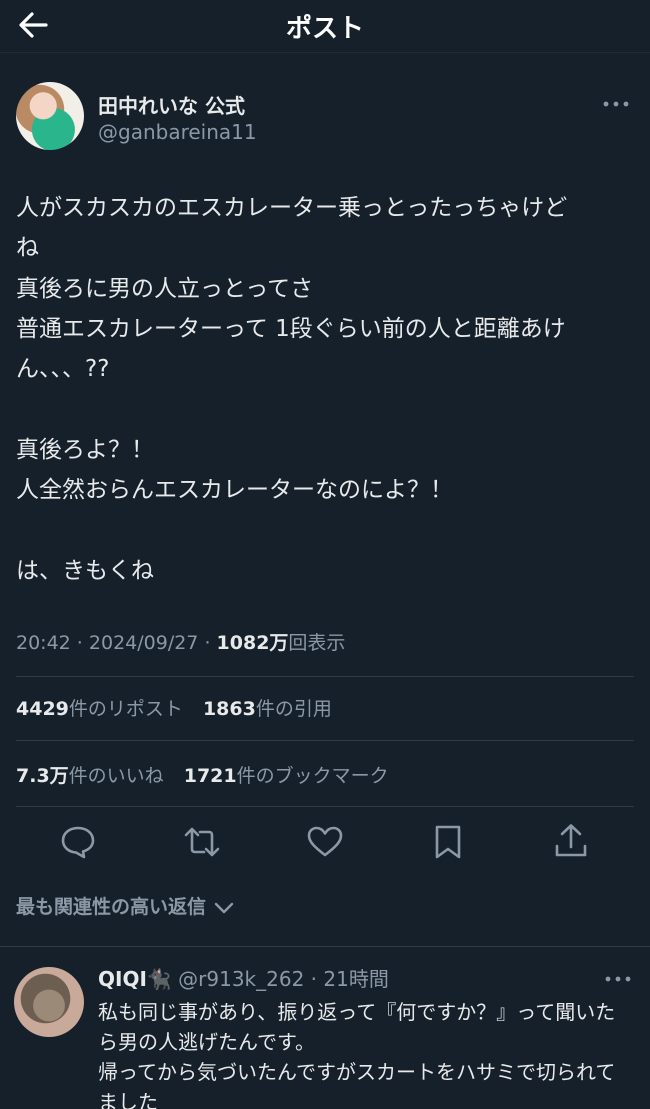 This screenshot has height=1109, width=650. I want to click on reposts-label: 件のリポスト, so click(125, 709).